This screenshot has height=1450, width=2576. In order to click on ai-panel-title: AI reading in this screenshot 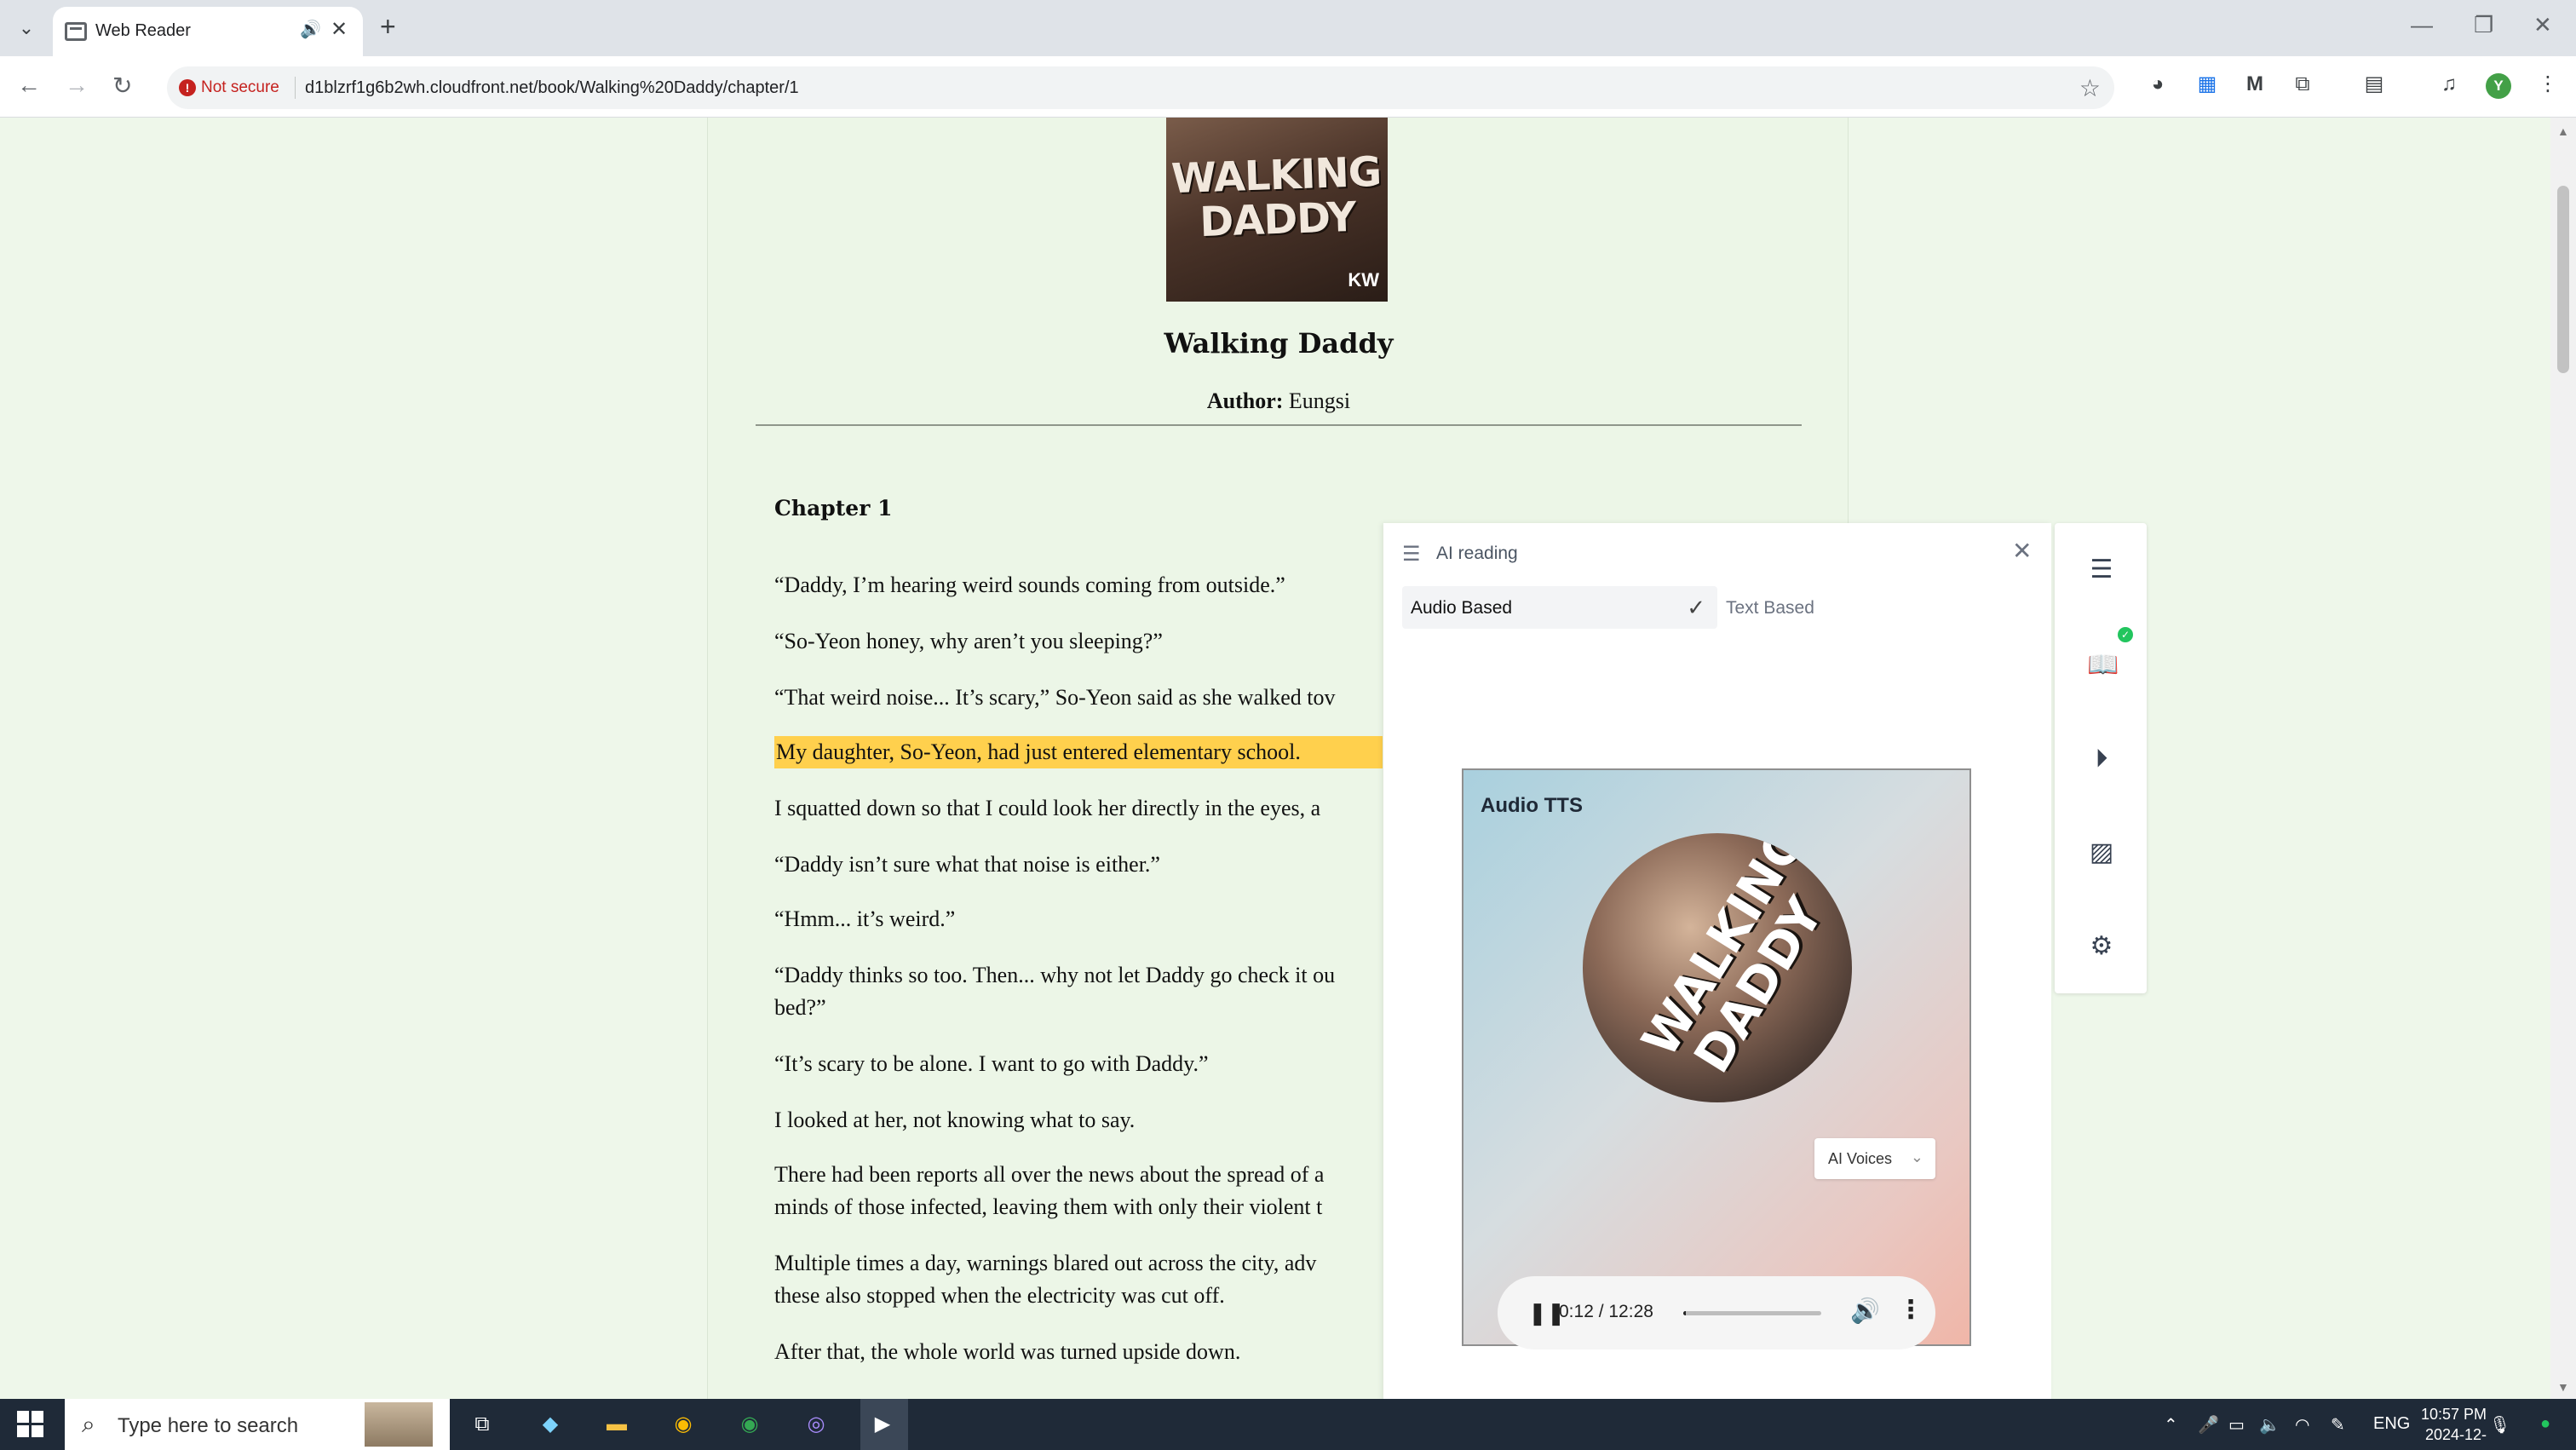, I will do `click(1477, 553)`.